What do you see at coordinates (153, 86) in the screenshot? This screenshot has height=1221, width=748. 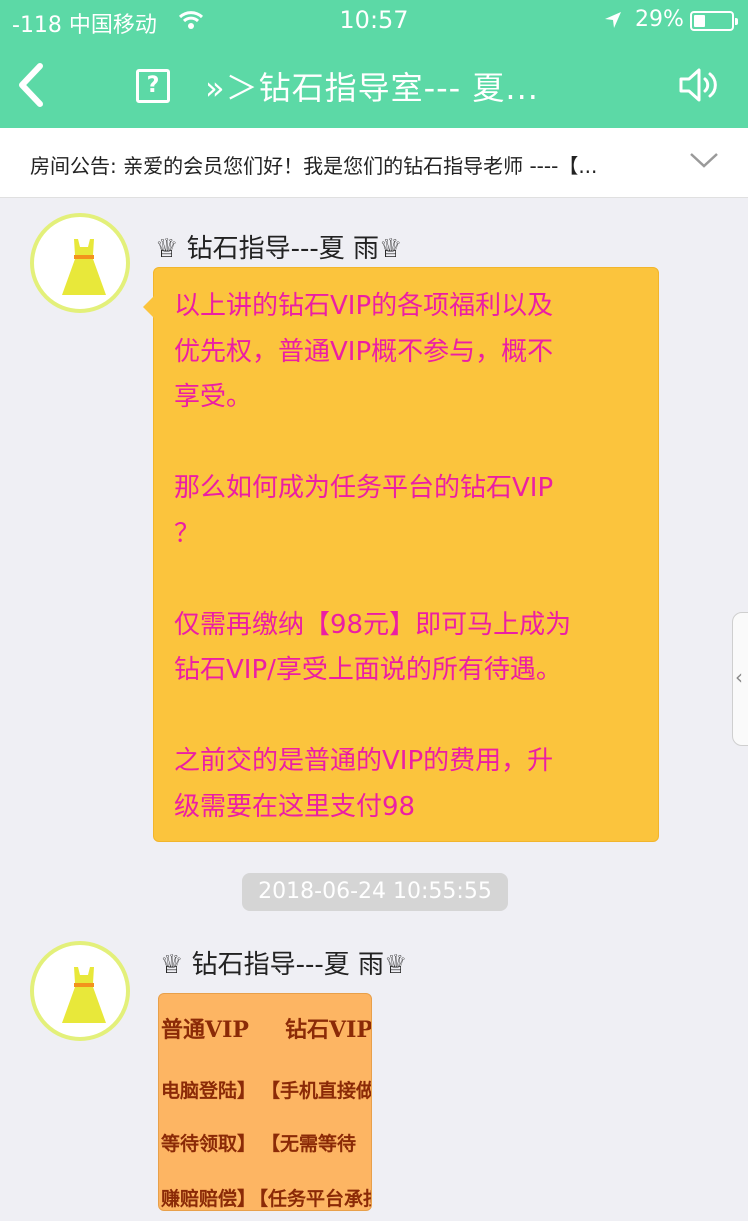 I see `help-icon: ?` at bounding box center [153, 86].